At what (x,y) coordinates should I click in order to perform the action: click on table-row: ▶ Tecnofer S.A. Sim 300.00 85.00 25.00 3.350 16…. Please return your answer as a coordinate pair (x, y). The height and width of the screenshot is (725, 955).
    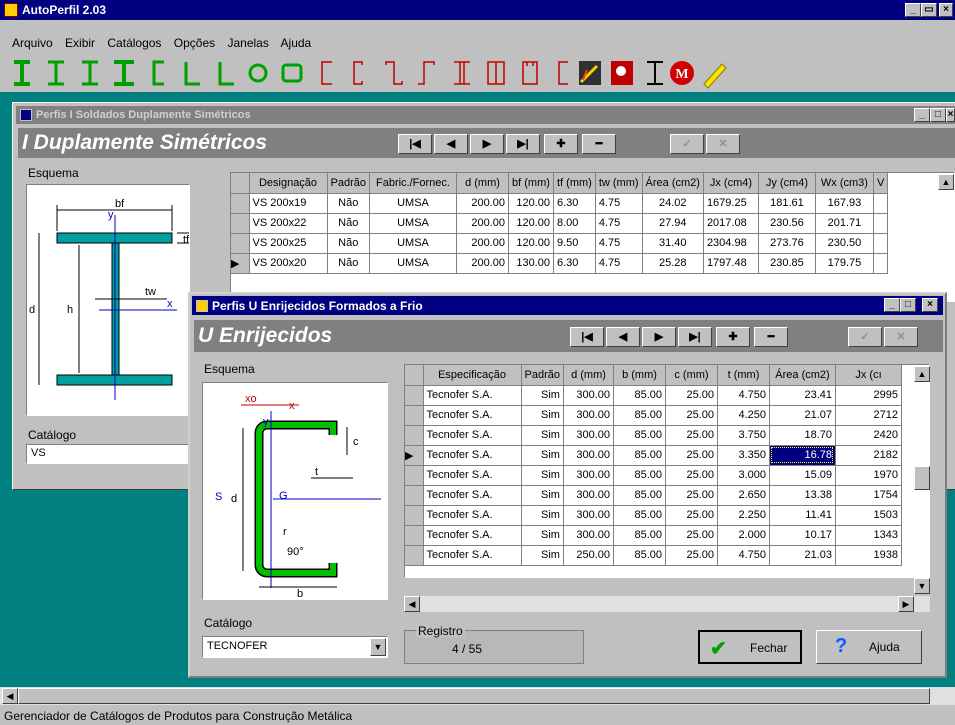
    Looking at the image, I should click on (653, 455).